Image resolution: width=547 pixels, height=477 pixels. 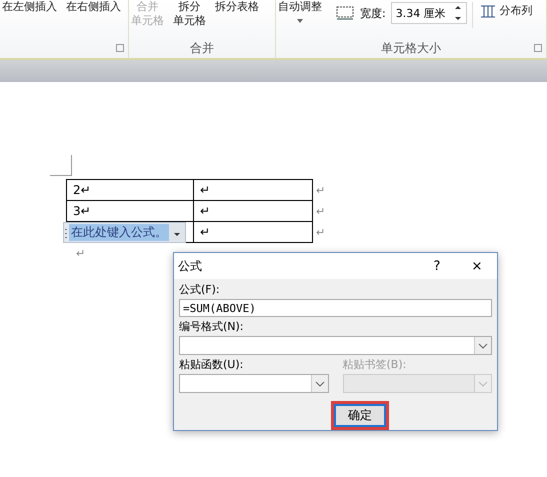 I want to click on spinner-icon, so click(x=458, y=13).